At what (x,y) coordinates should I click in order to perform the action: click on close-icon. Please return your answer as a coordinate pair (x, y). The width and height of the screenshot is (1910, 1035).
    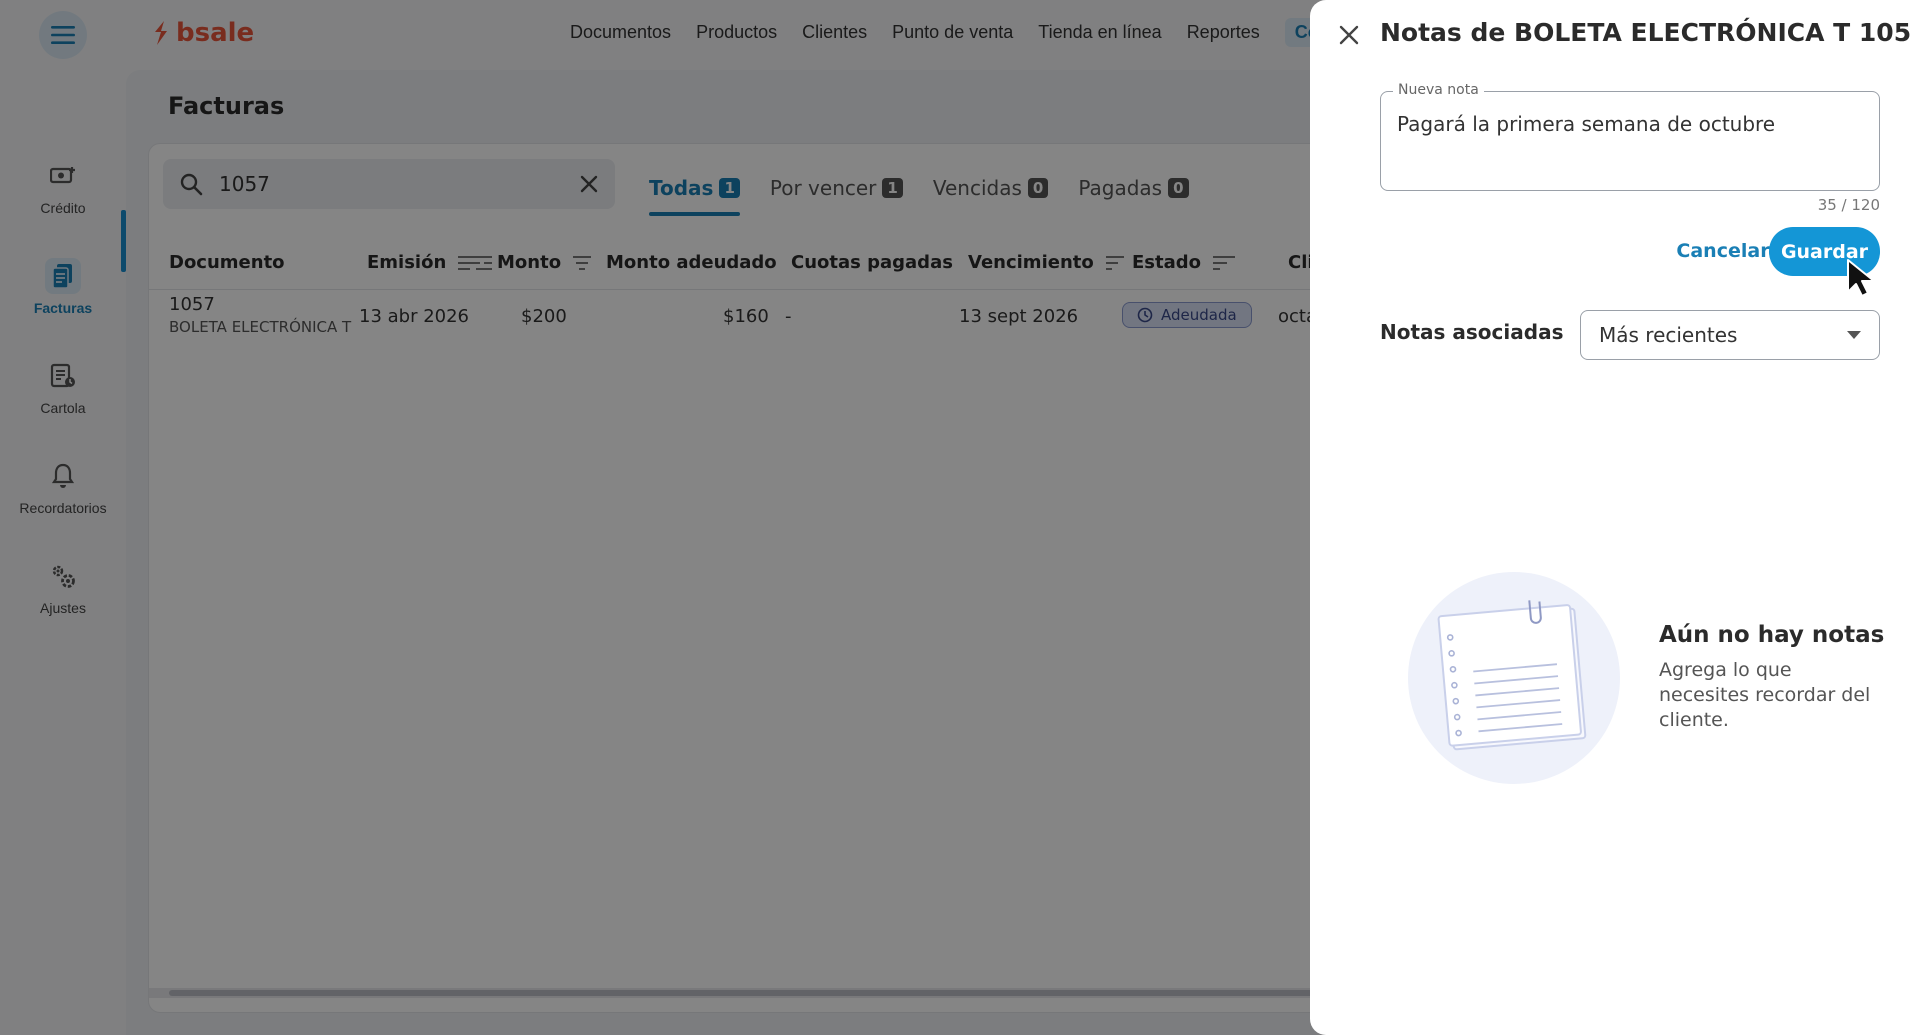
    Looking at the image, I should click on (1349, 35).